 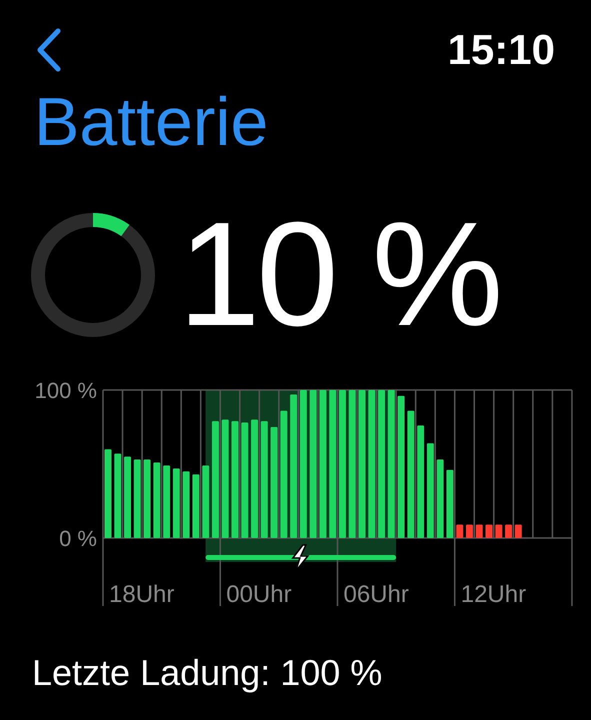 What do you see at coordinates (65, 391) in the screenshot?
I see `y-axis-label: 100 %` at bounding box center [65, 391].